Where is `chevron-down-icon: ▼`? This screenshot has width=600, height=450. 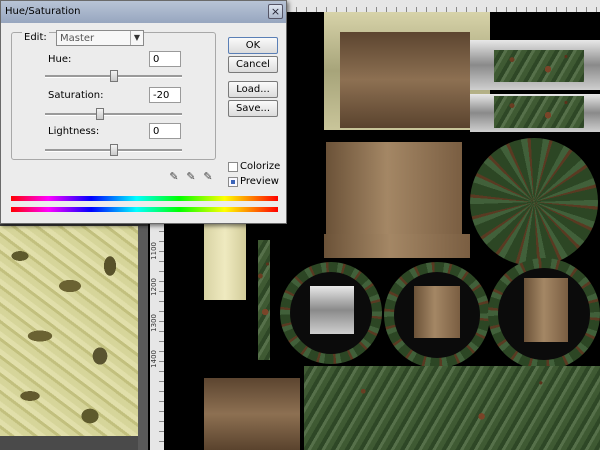
chevron-down-icon: ▼ is located at coordinates (136, 38).